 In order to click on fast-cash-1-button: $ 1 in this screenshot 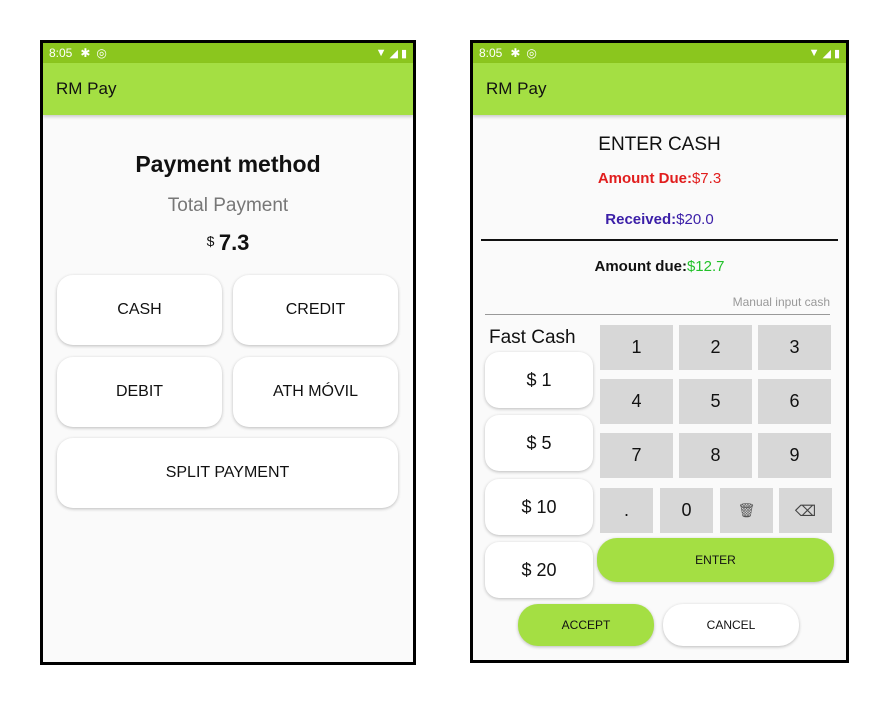, I will do `click(539, 380)`.